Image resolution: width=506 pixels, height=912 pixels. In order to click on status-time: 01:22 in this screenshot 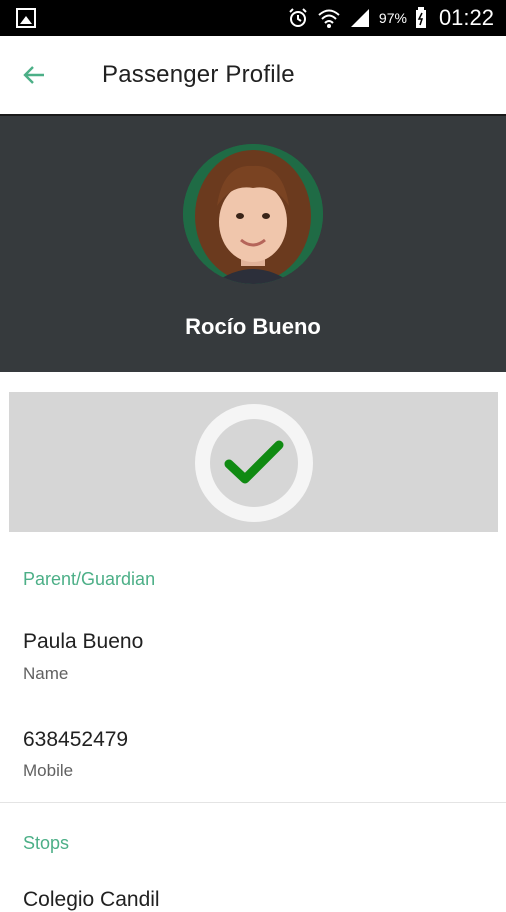, I will do `click(466, 17)`.